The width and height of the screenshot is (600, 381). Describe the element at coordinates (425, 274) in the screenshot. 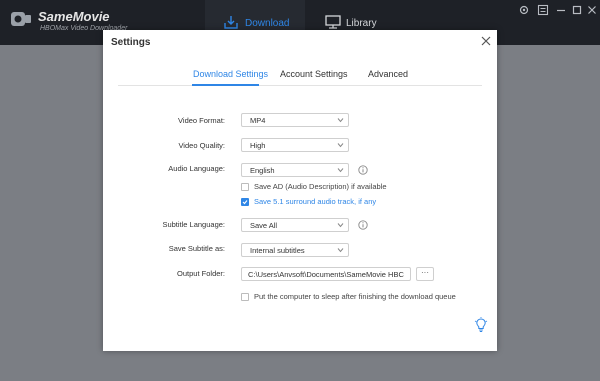

I see `browse-folder-button: ···` at that location.